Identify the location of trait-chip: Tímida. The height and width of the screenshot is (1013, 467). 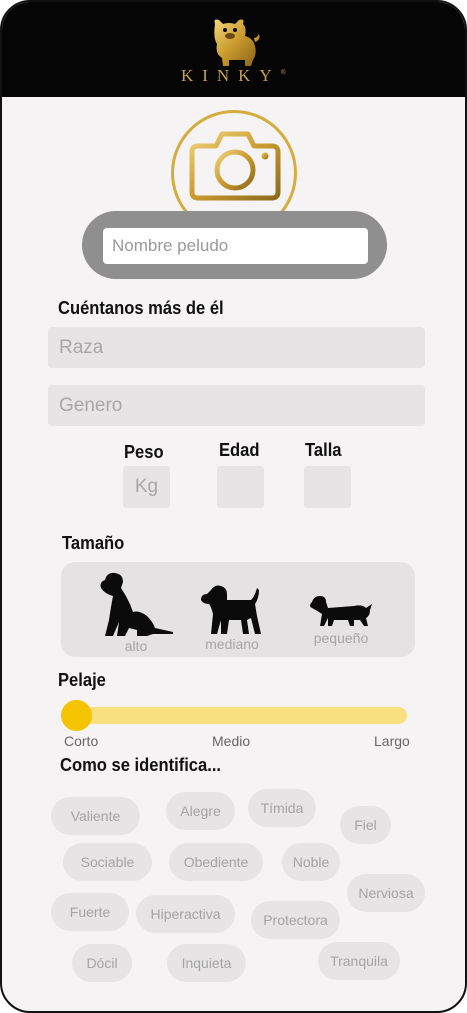
(282, 808).